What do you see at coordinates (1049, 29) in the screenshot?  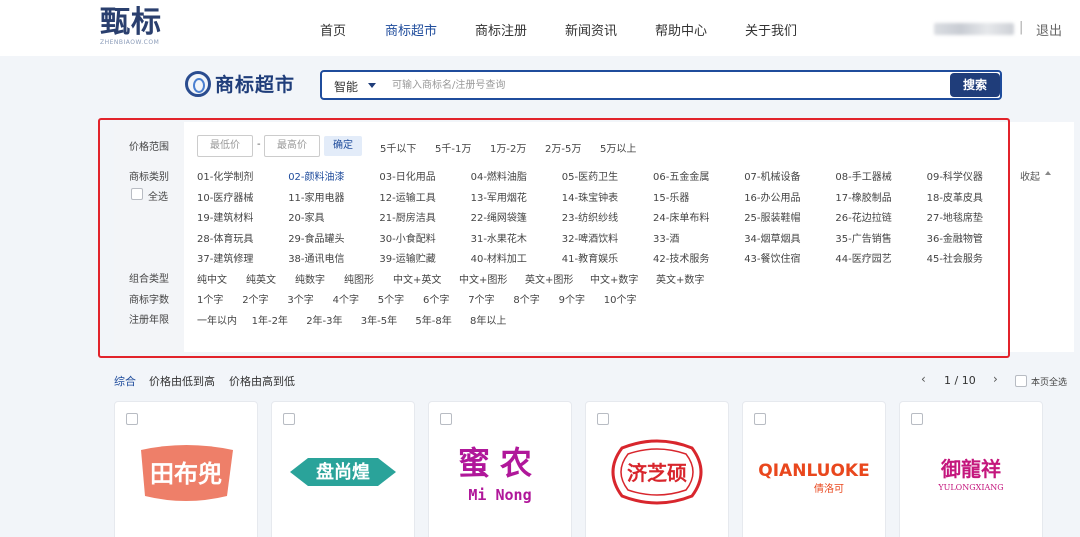 I see `logout-link: 退出` at bounding box center [1049, 29].